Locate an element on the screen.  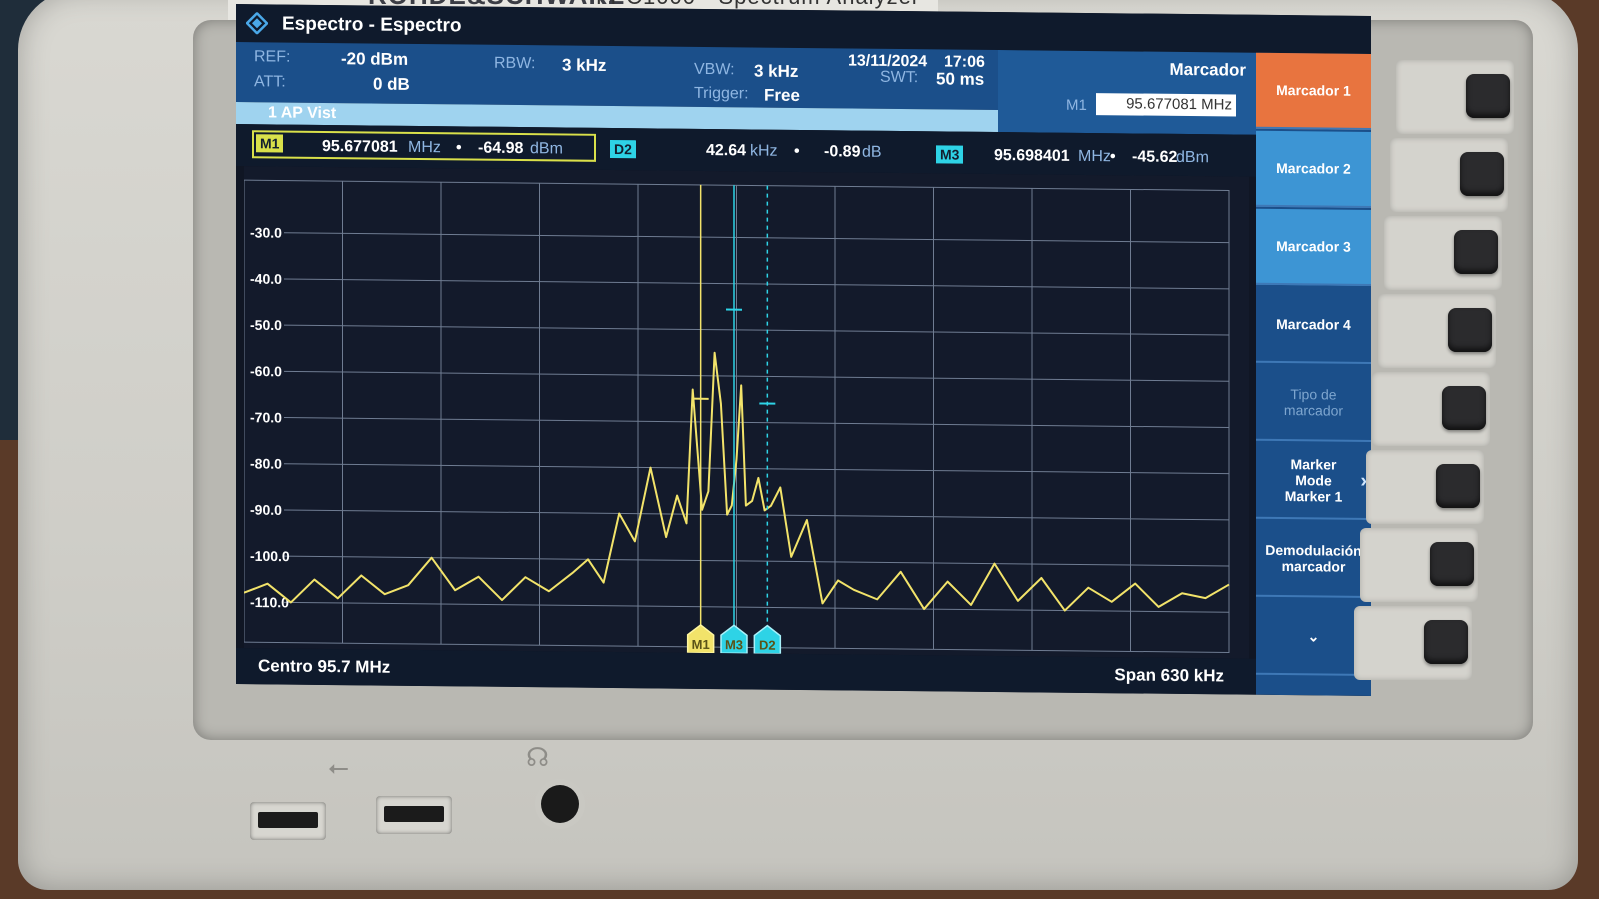
softkey-label: Marcador 1 is located at coordinates (1313, 90).